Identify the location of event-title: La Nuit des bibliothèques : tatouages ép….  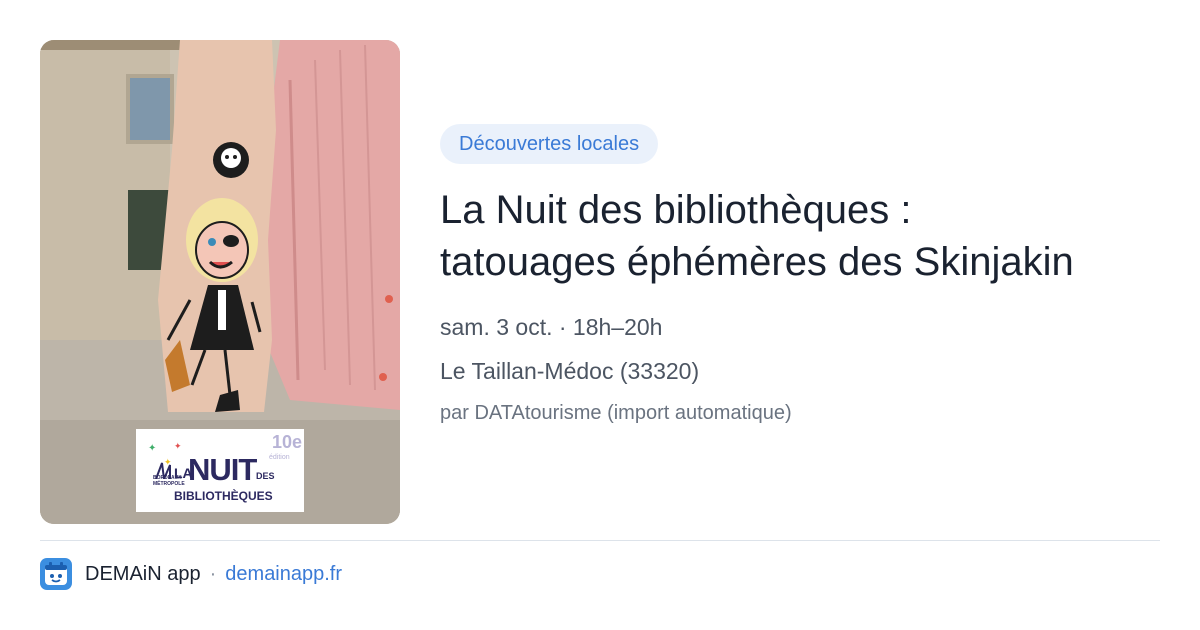
(810, 236).